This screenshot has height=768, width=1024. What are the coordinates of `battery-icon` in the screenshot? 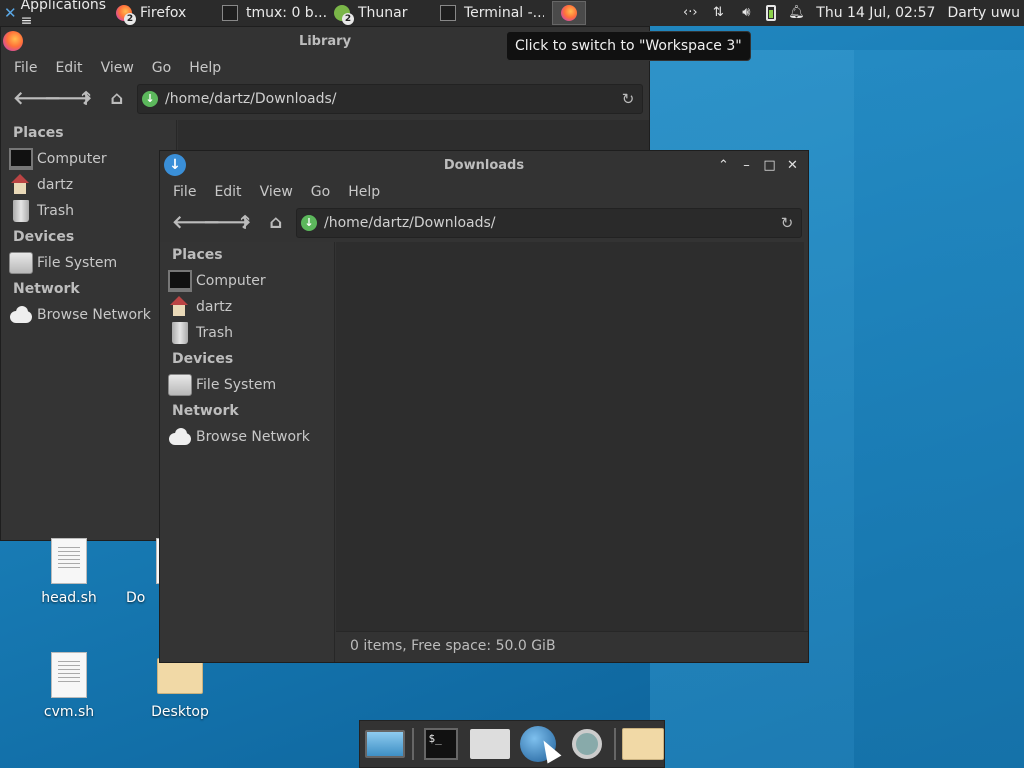 It's located at (771, 13).